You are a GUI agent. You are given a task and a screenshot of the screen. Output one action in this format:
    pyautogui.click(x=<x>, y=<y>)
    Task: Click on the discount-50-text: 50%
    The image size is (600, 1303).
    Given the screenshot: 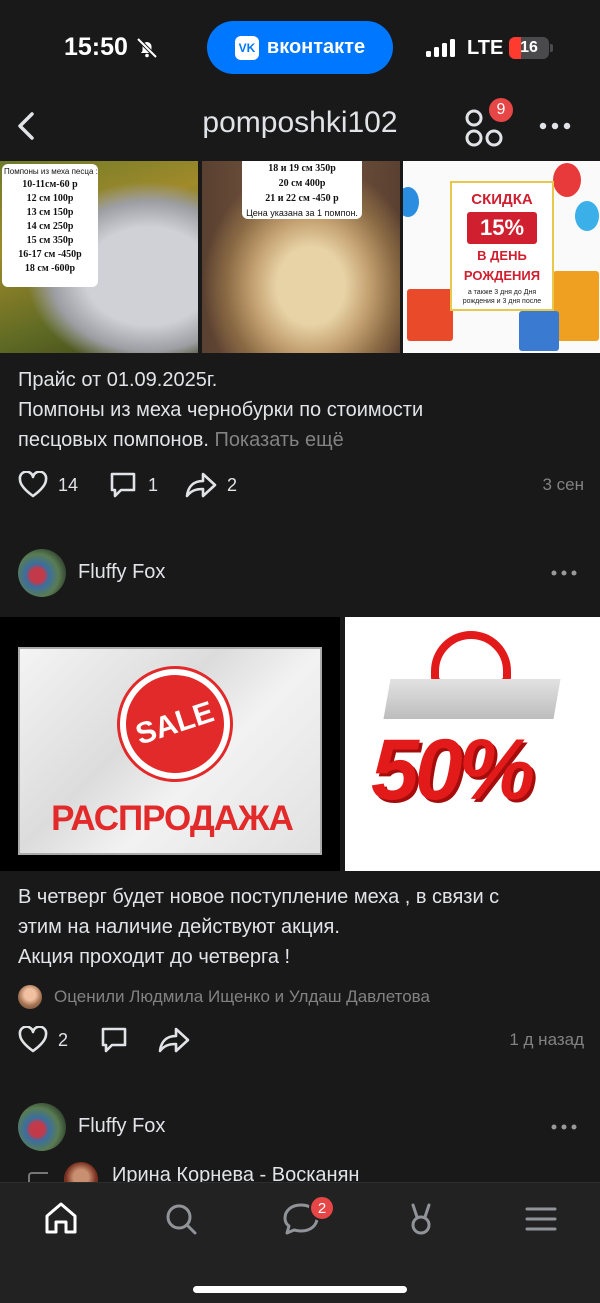 What is the action you would take?
    pyautogui.click(x=453, y=770)
    